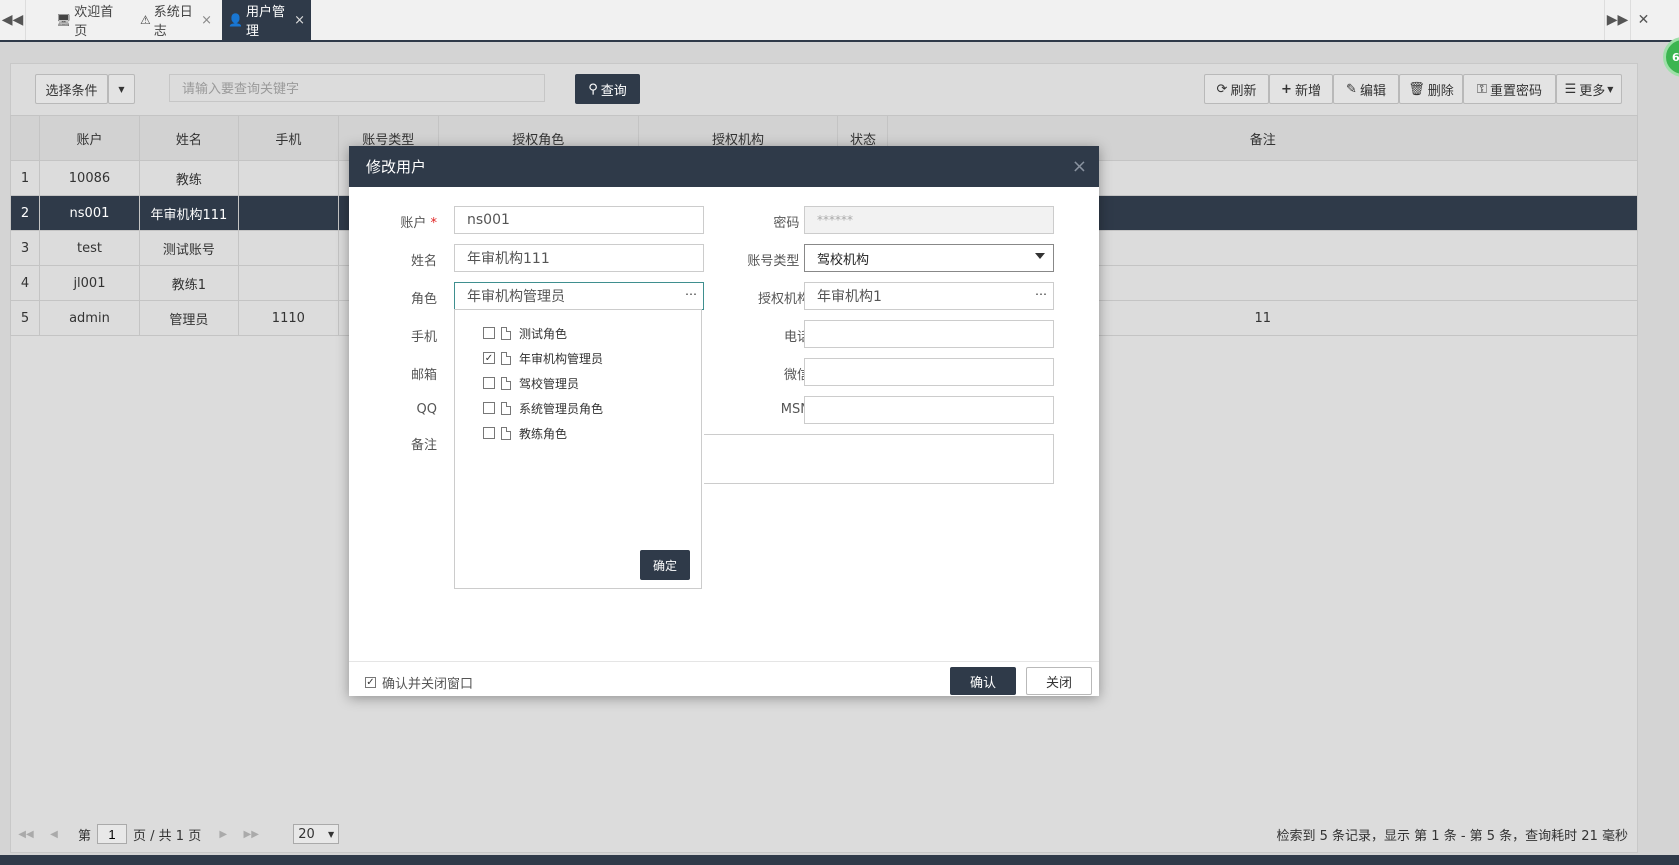 Image resolution: width=1679 pixels, height=865 pixels. Describe the element at coordinates (613, 91) in the screenshot. I see `search-button-label: 查询` at that location.